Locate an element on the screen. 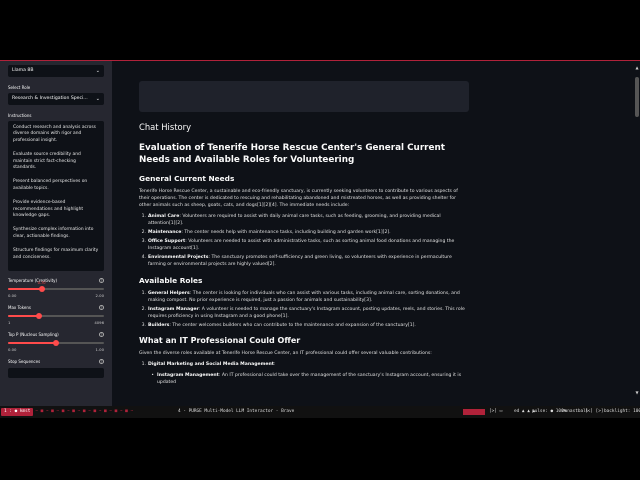 The width and height of the screenshot is (640, 480). role-select: Research & Investigation Speci... ⌄ is located at coordinates (56, 99).